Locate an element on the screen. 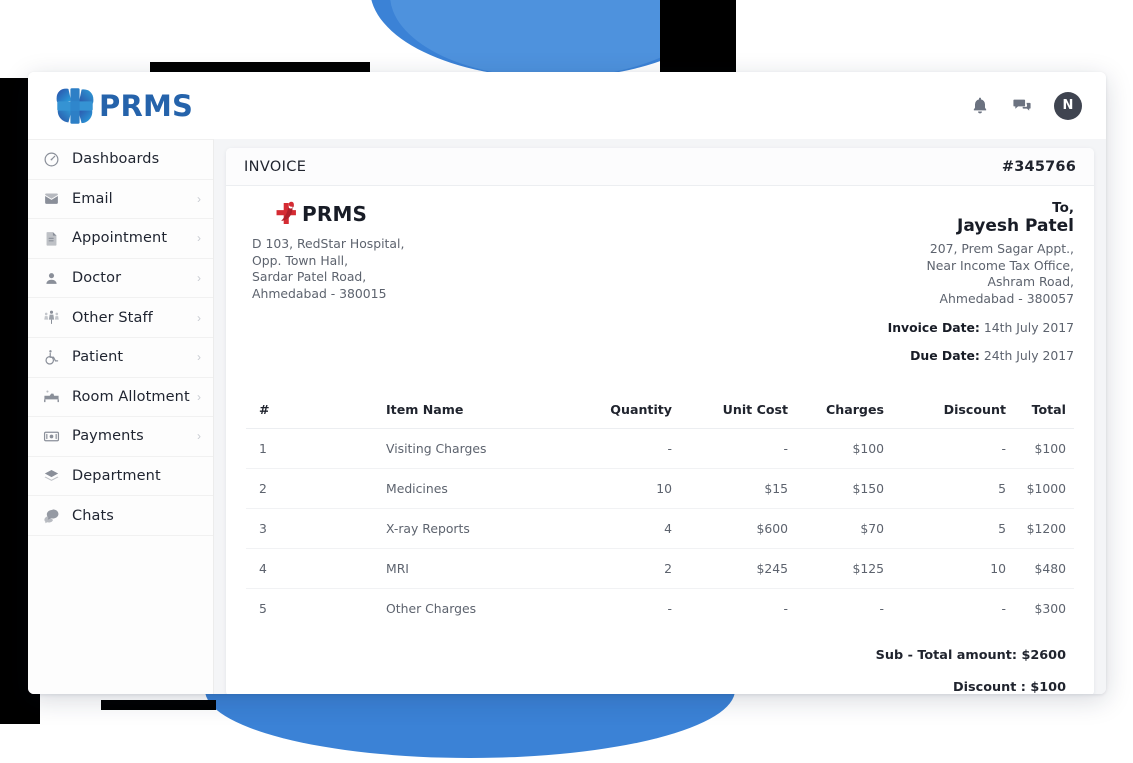 The height and width of the screenshot is (763, 1133). brand-name: PRMS is located at coordinates (146, 105).